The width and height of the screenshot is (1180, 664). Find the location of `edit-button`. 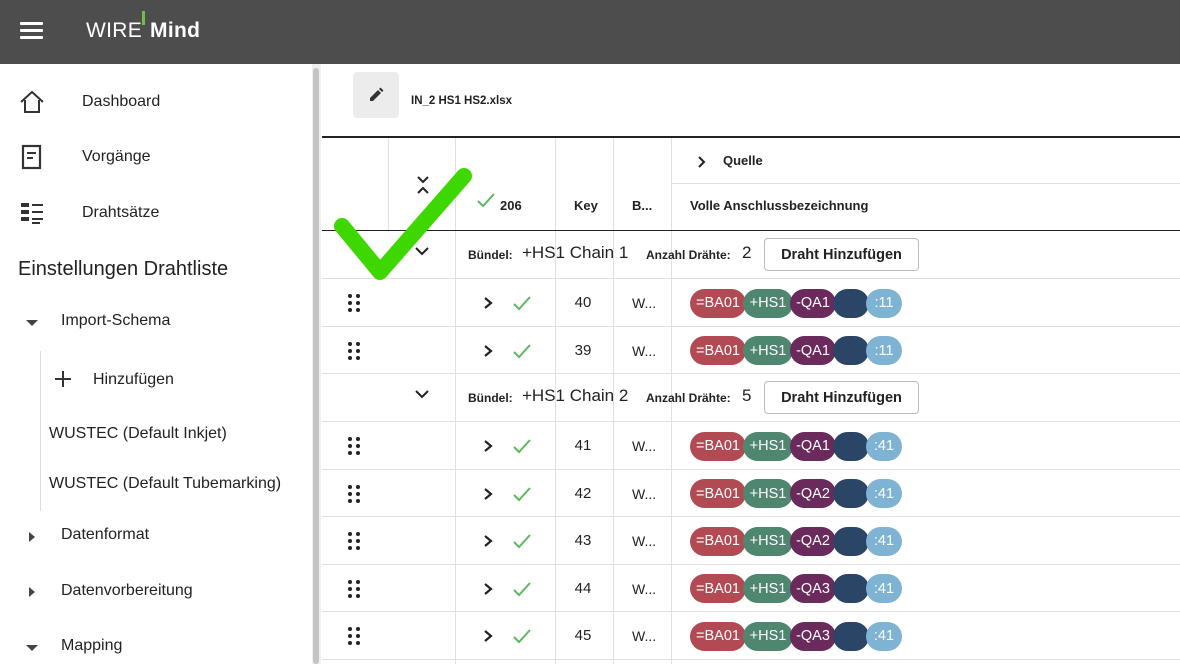

edit-button is located at coordinates (376, 95).